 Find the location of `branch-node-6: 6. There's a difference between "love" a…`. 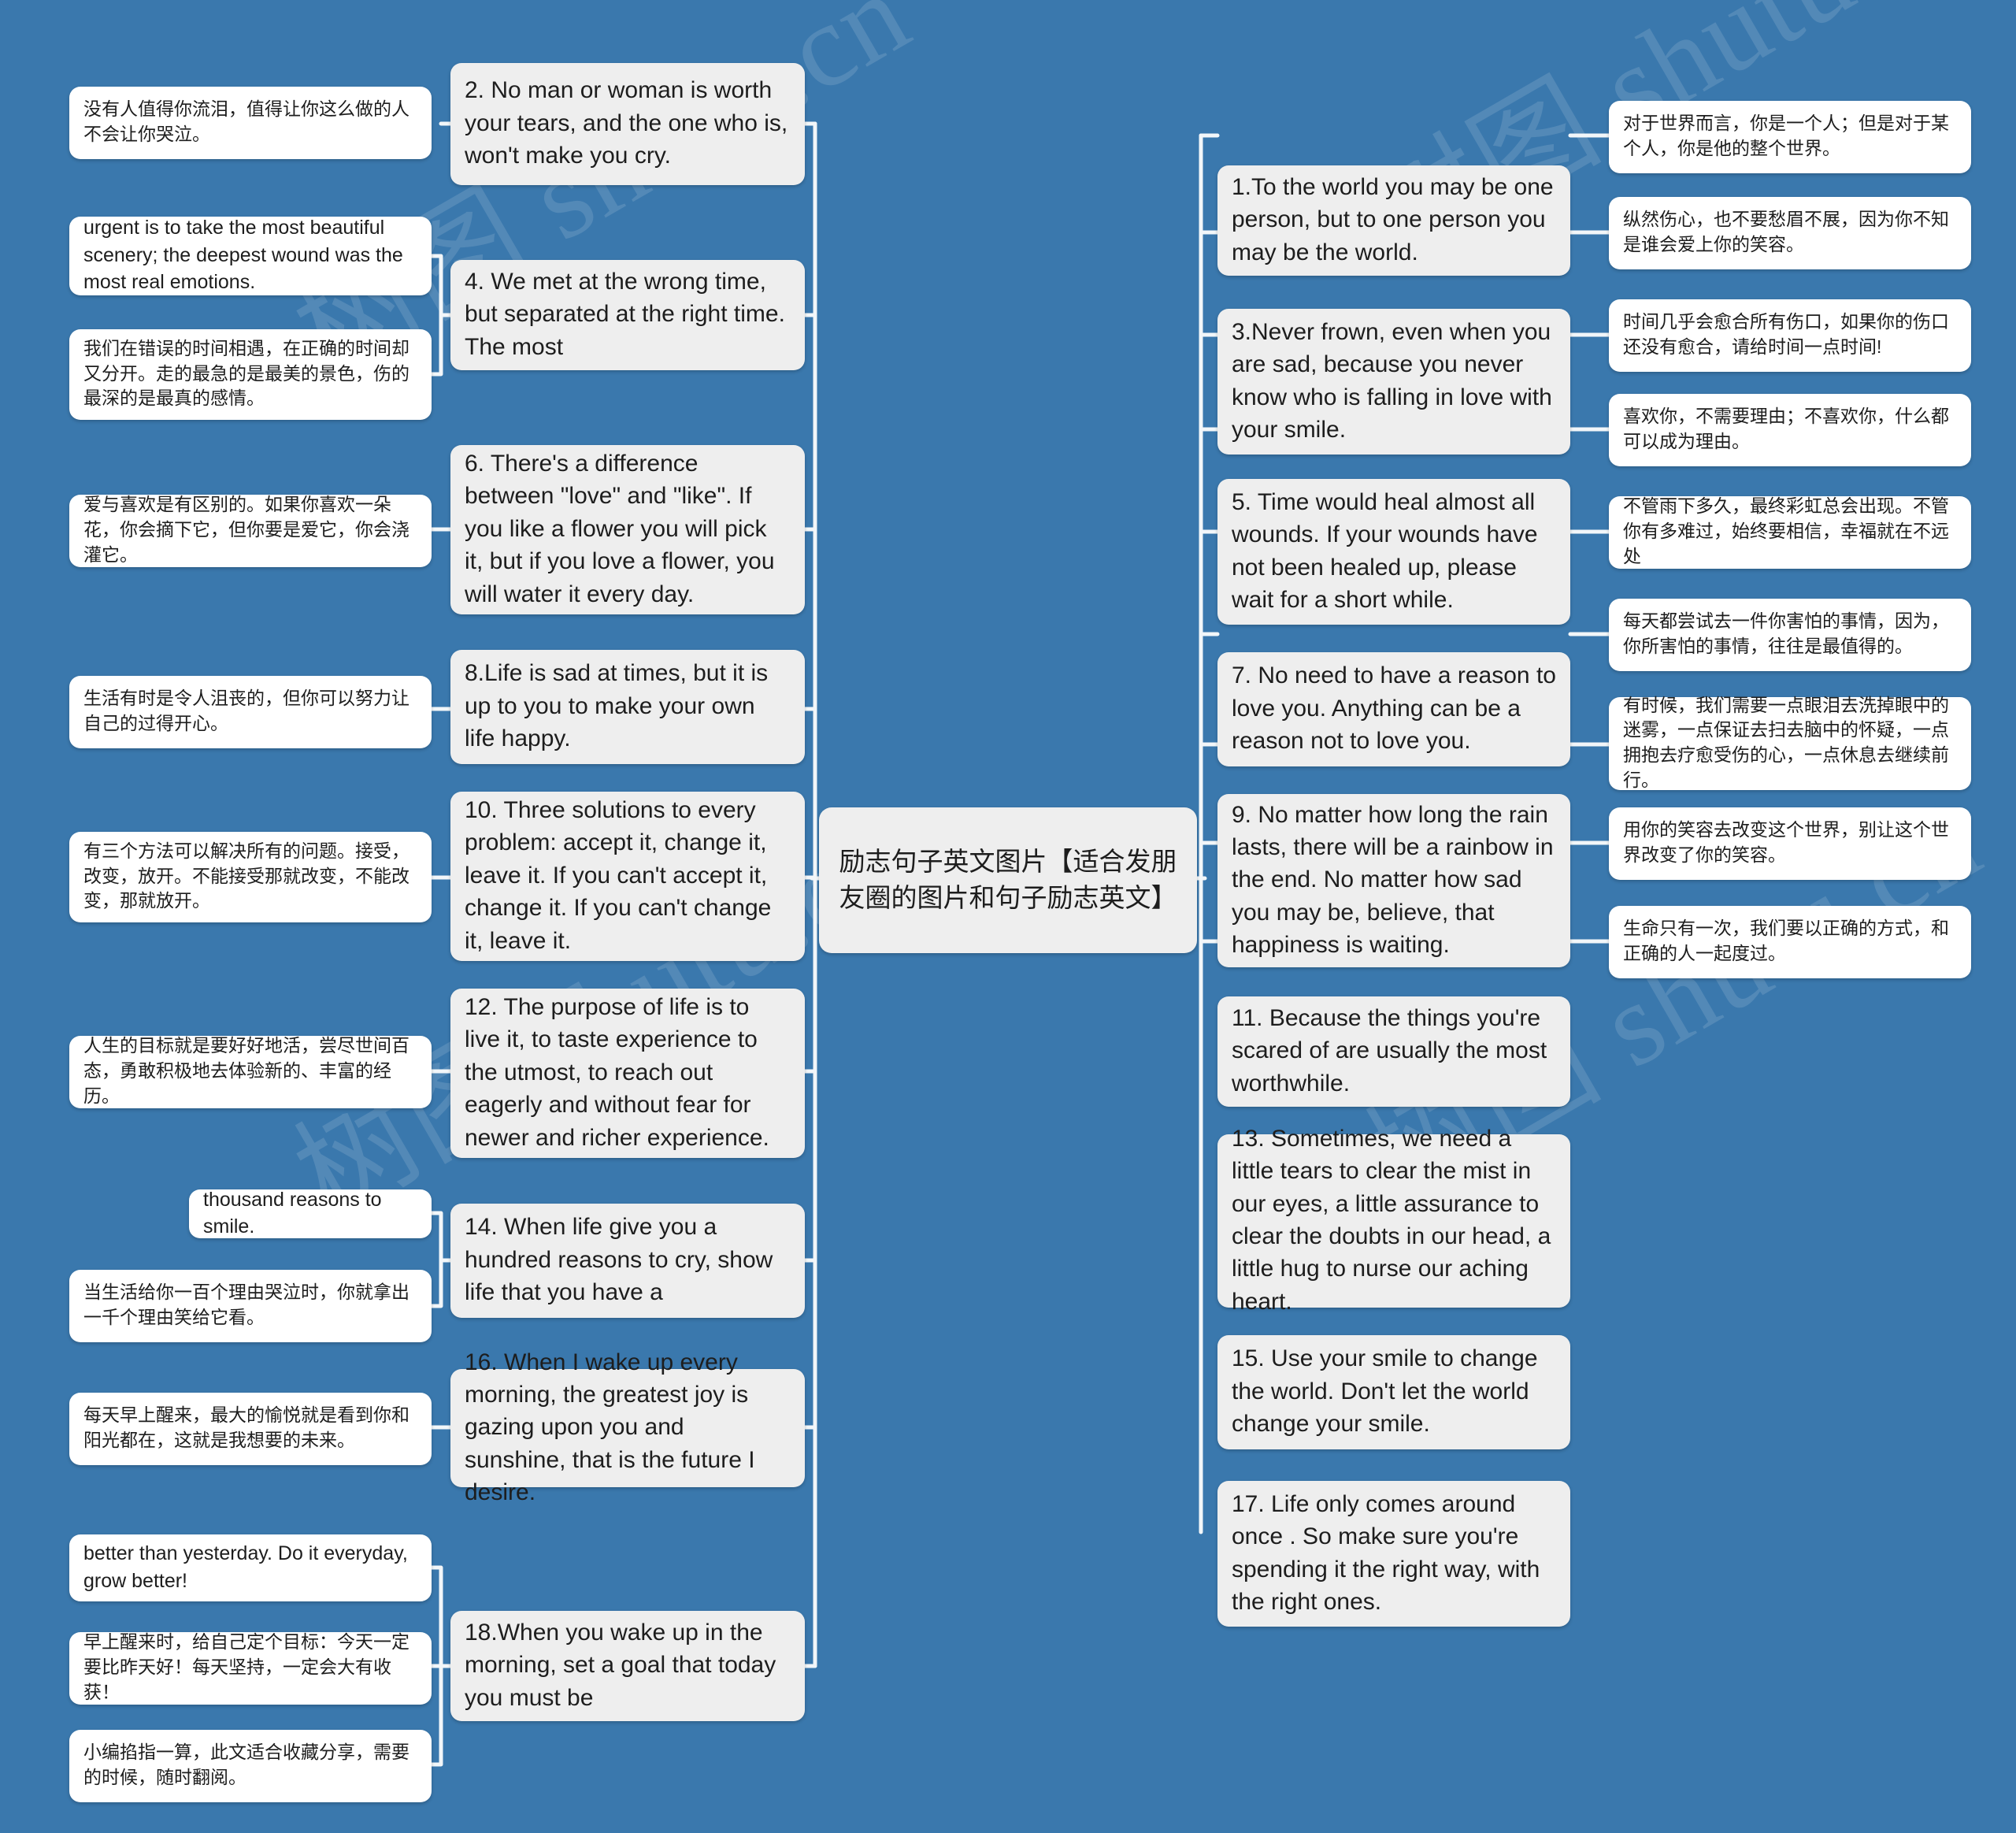

branch-node-6: 6. There's a difference between "love" a… is located at coordinates (627, 529).